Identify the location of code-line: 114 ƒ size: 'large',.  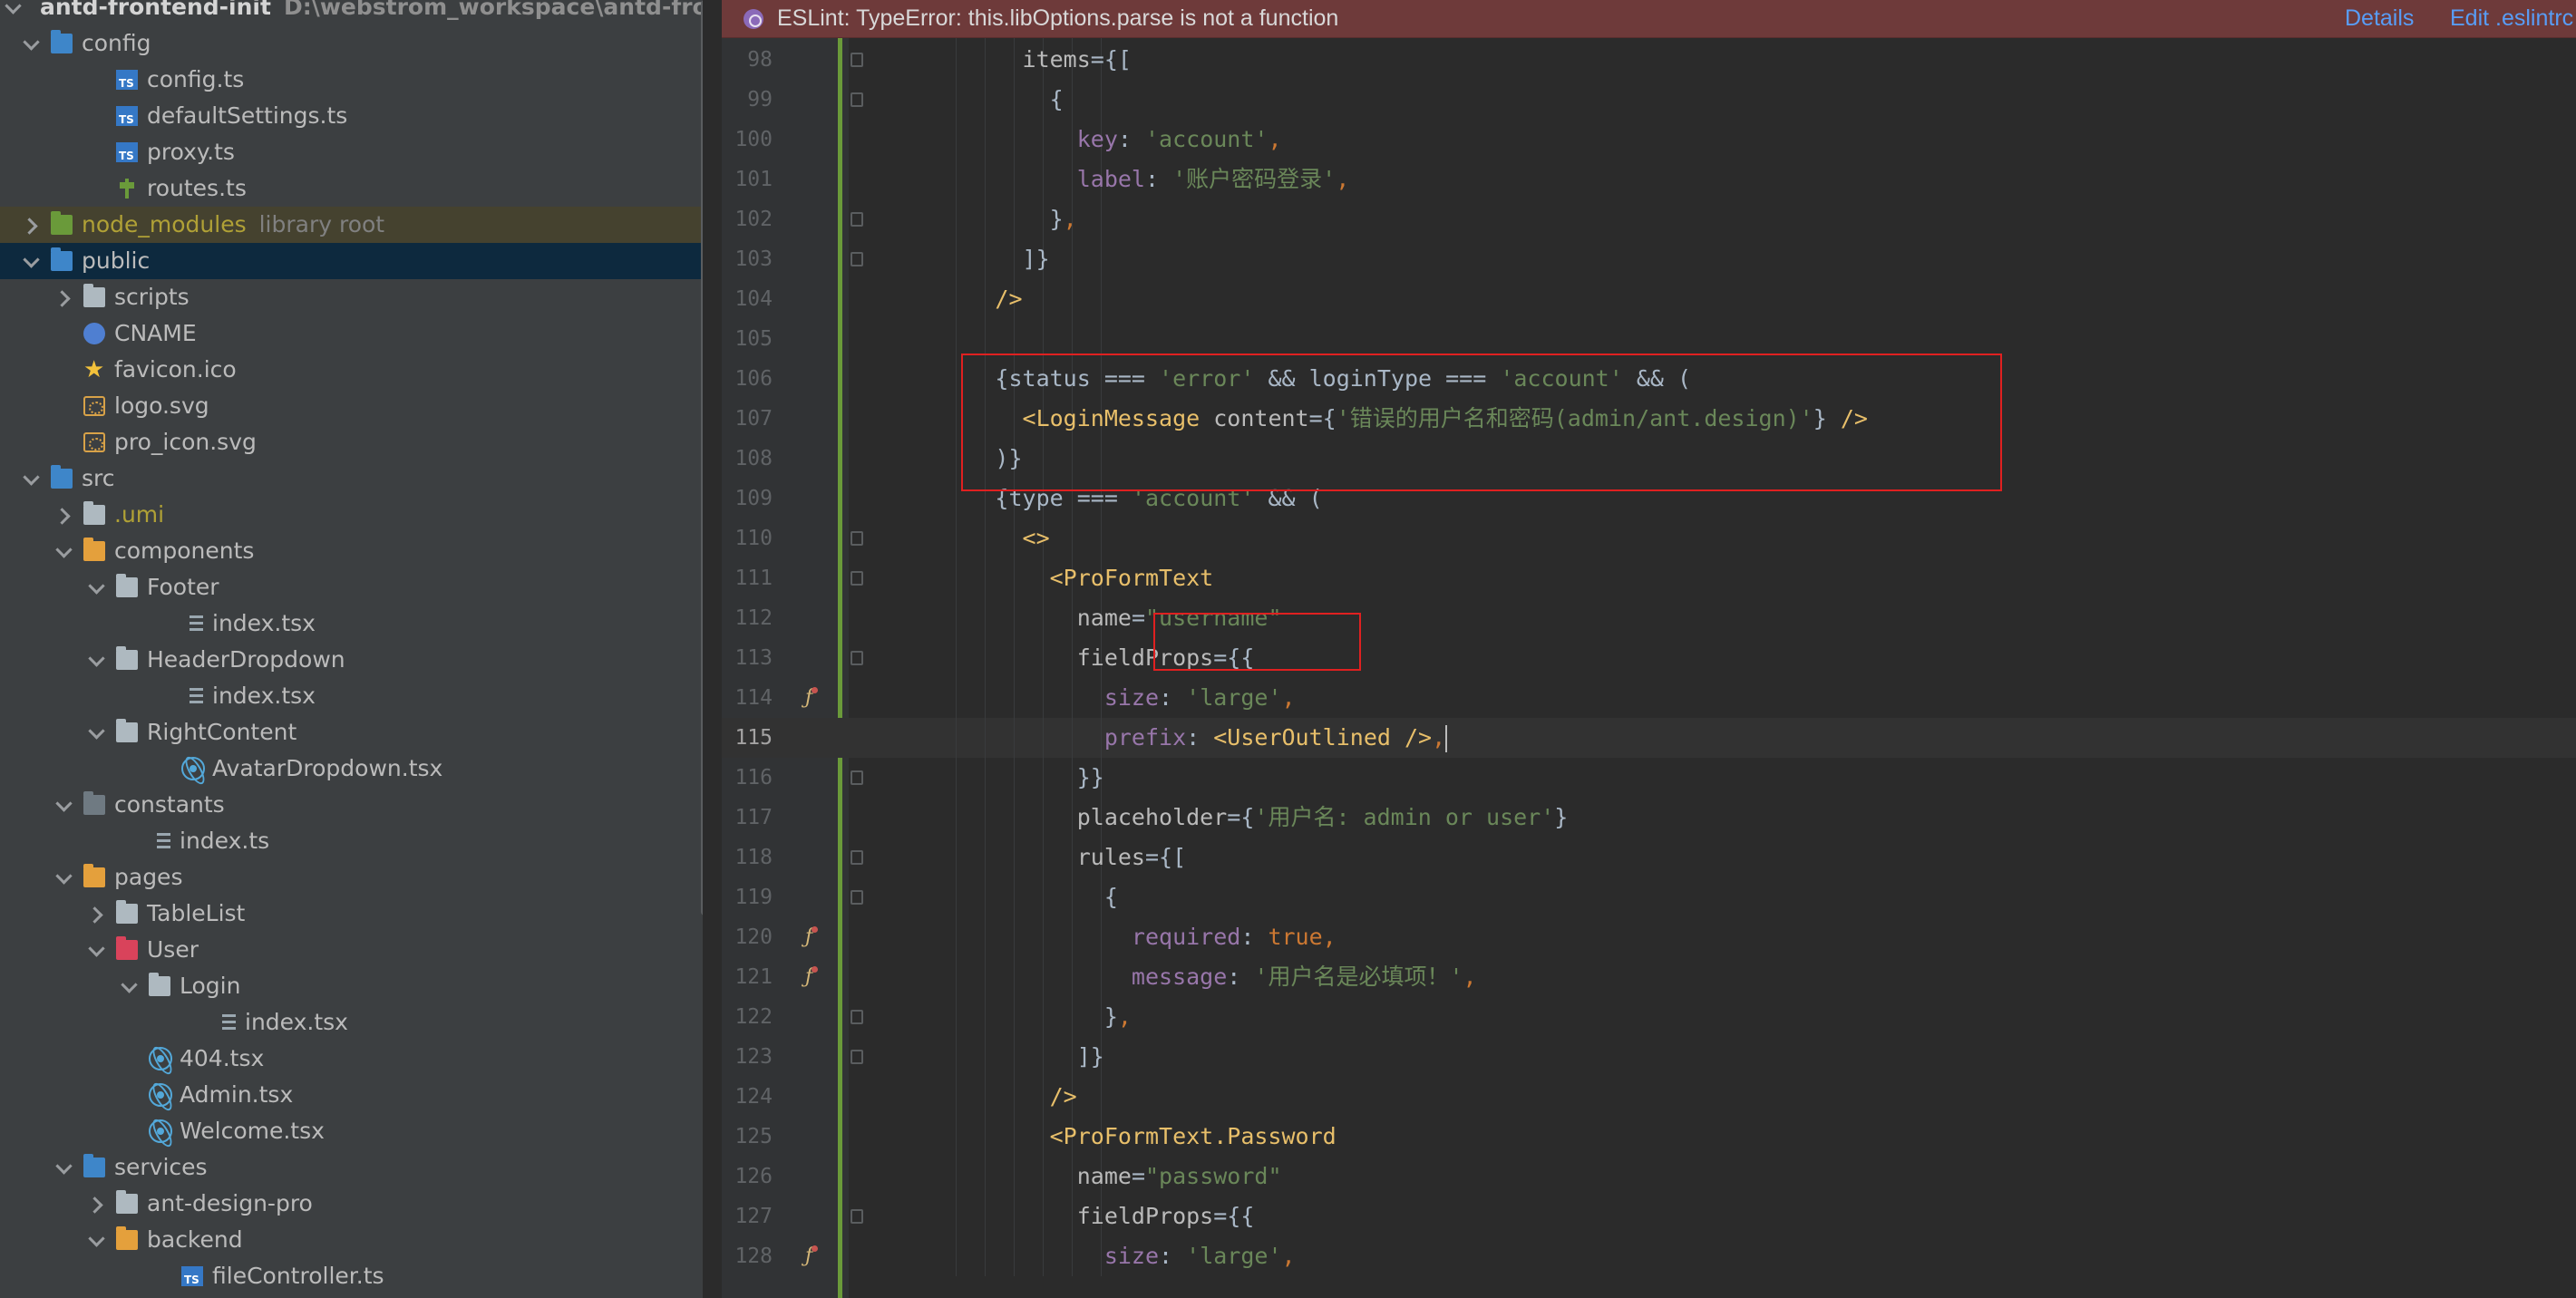
(1649, 698).